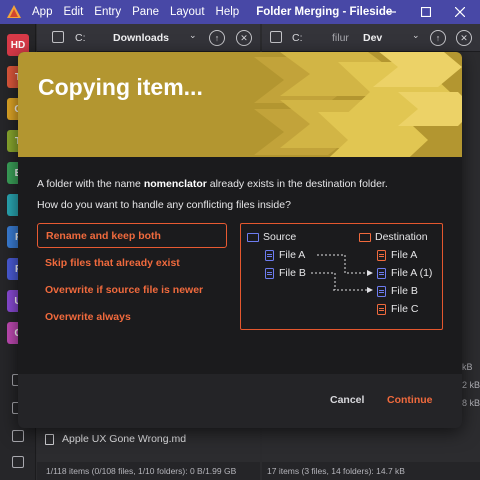 The width and height of the screenshot is (480, 480). I want to click on menu-help: Help, so click(228, 12).